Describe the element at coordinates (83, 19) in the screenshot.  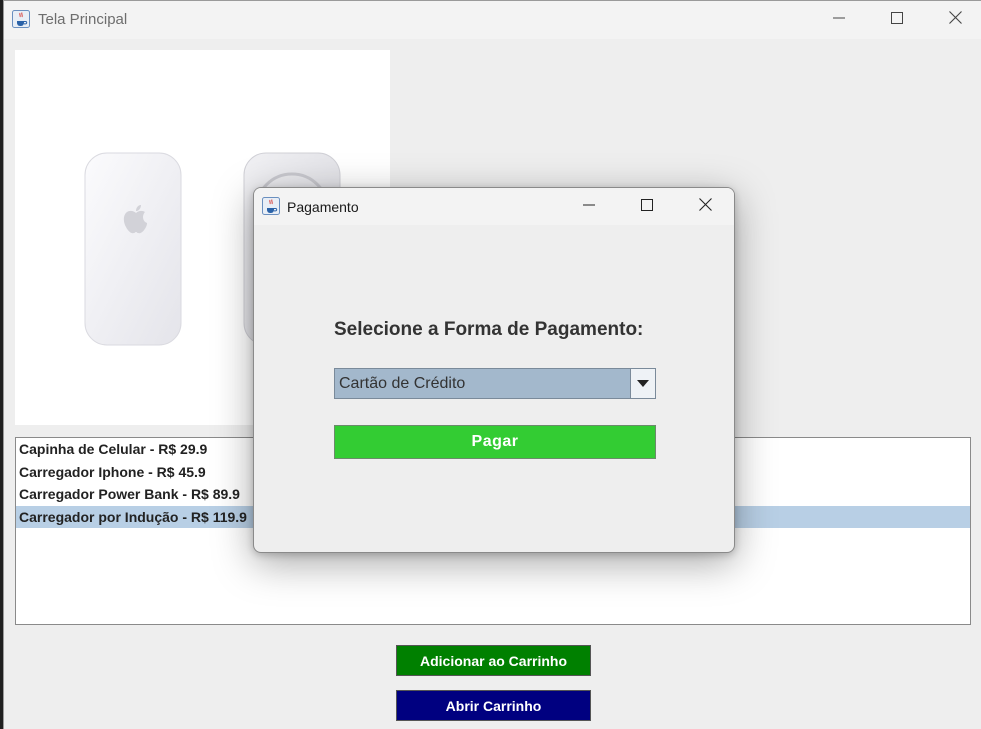
I see `main-window-title: Tela Principal` at that location.